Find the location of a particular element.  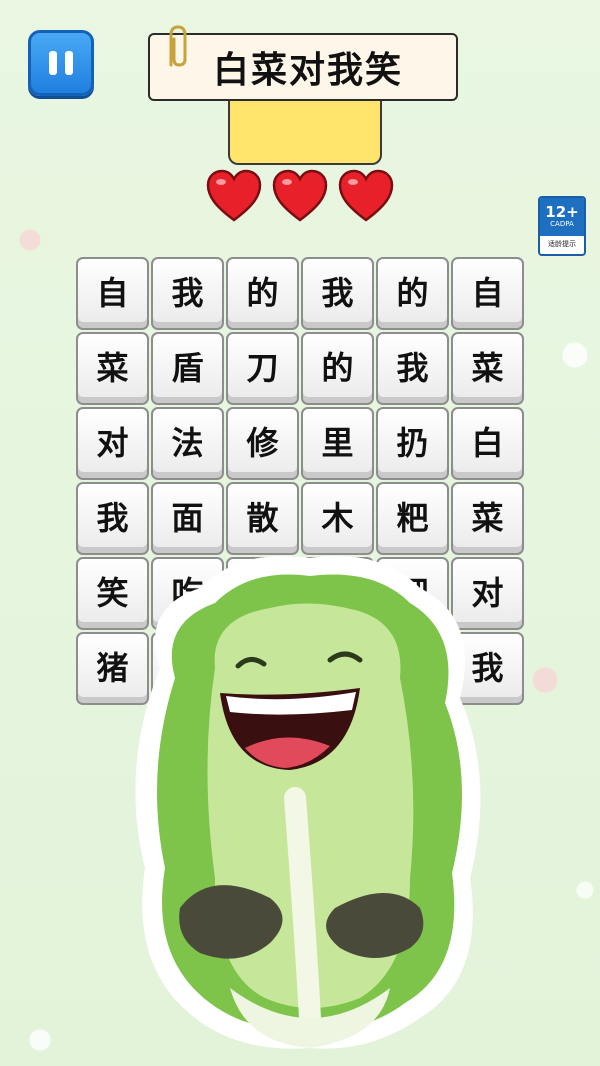

title-plate: 白菜对我笑 is located at coordinates (303, 67).